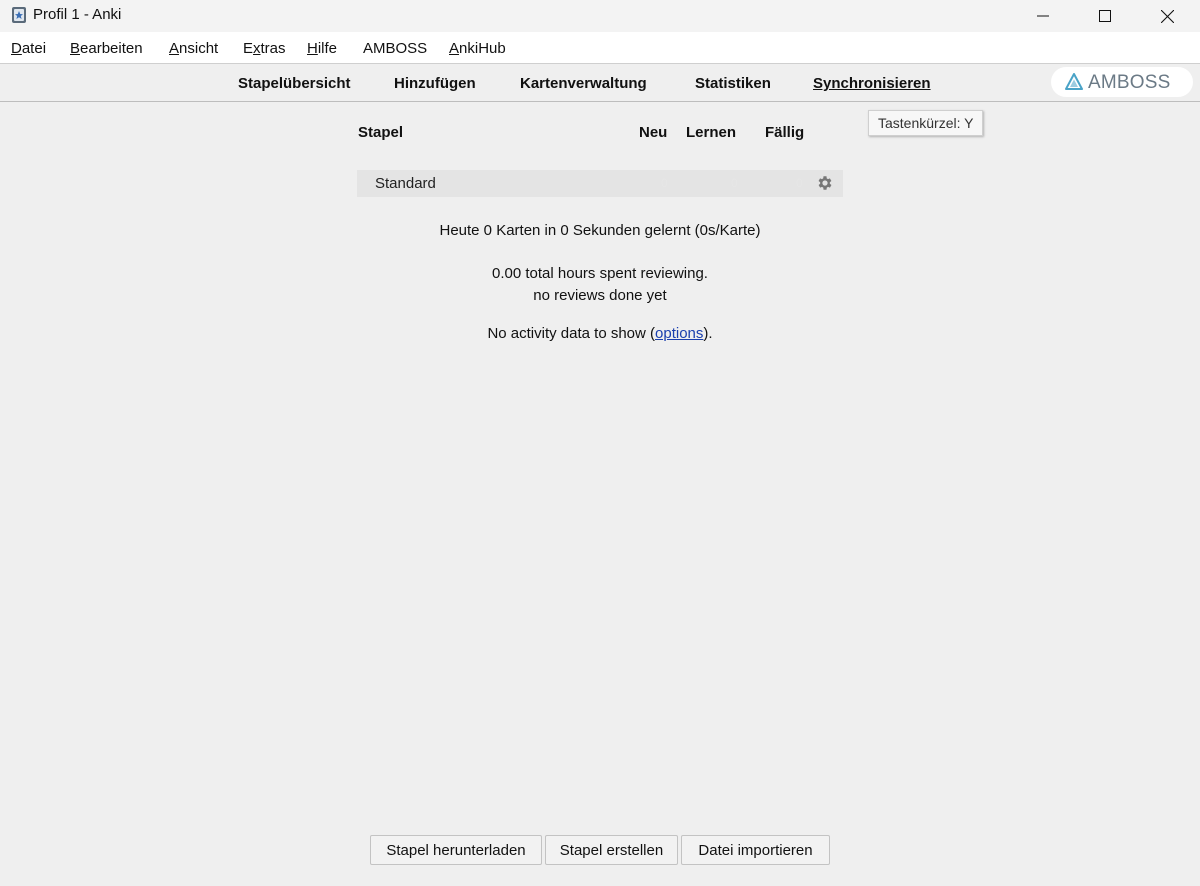  Describe the element at coordinates (734, 183) in the screenshot. I see `deck-learn-count: 0` at that location.